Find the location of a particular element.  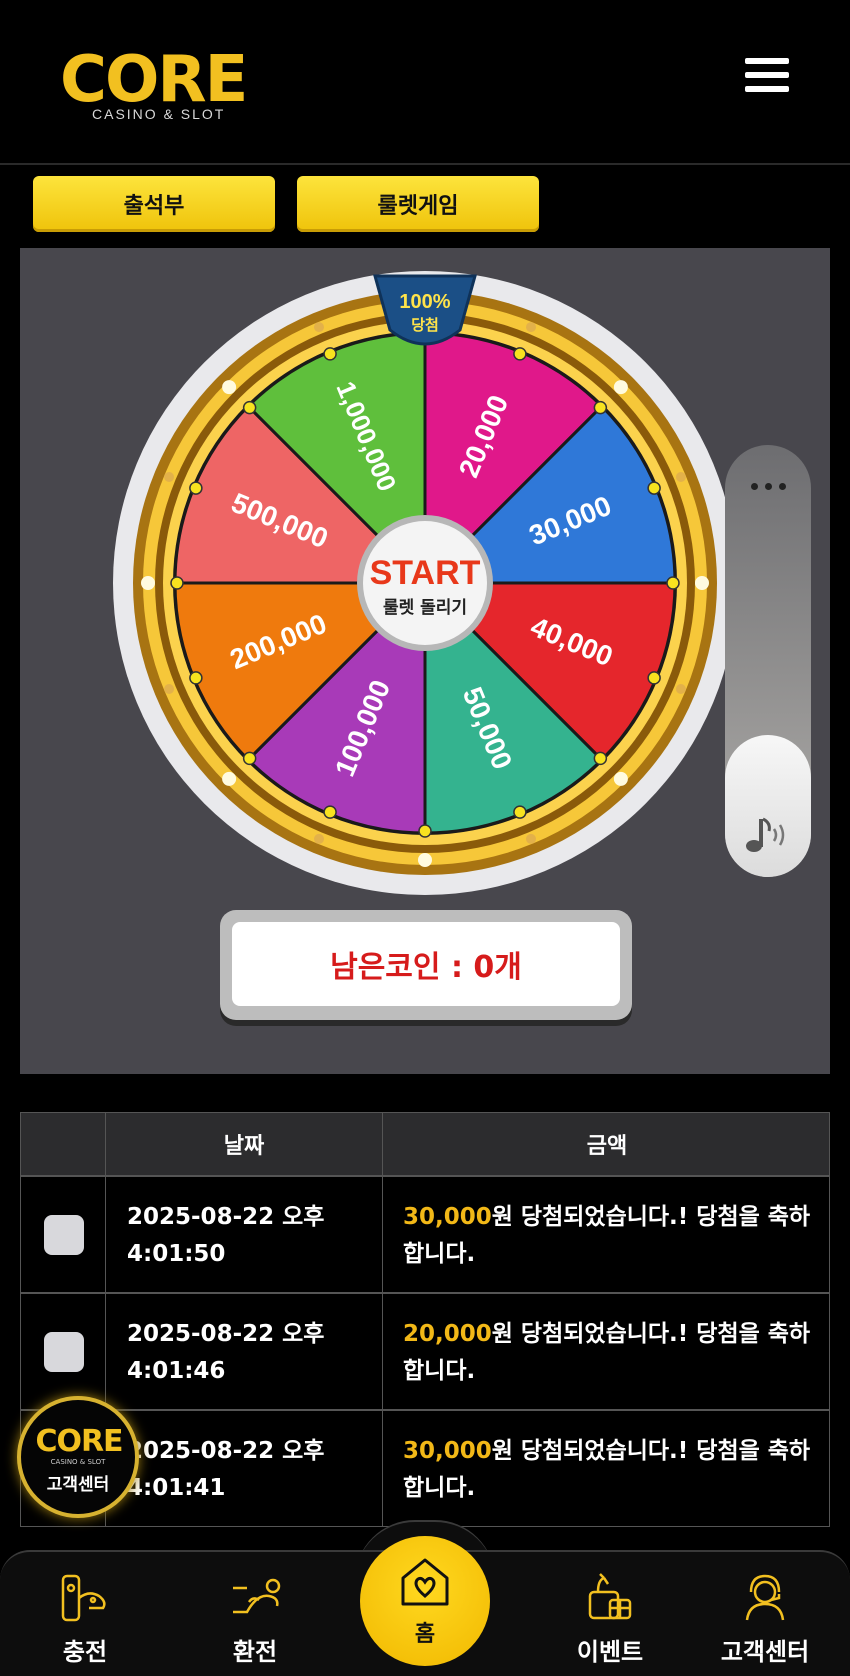

nav-home: 홈 is located at coordinates (425, 1601).